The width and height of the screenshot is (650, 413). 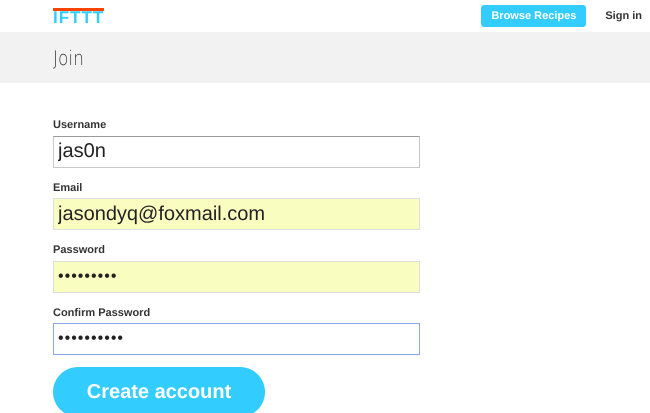 What do you see at coordinates (68, 58) in the screenshot?
I see `page-title: Join` at bounding box center [68, 58].